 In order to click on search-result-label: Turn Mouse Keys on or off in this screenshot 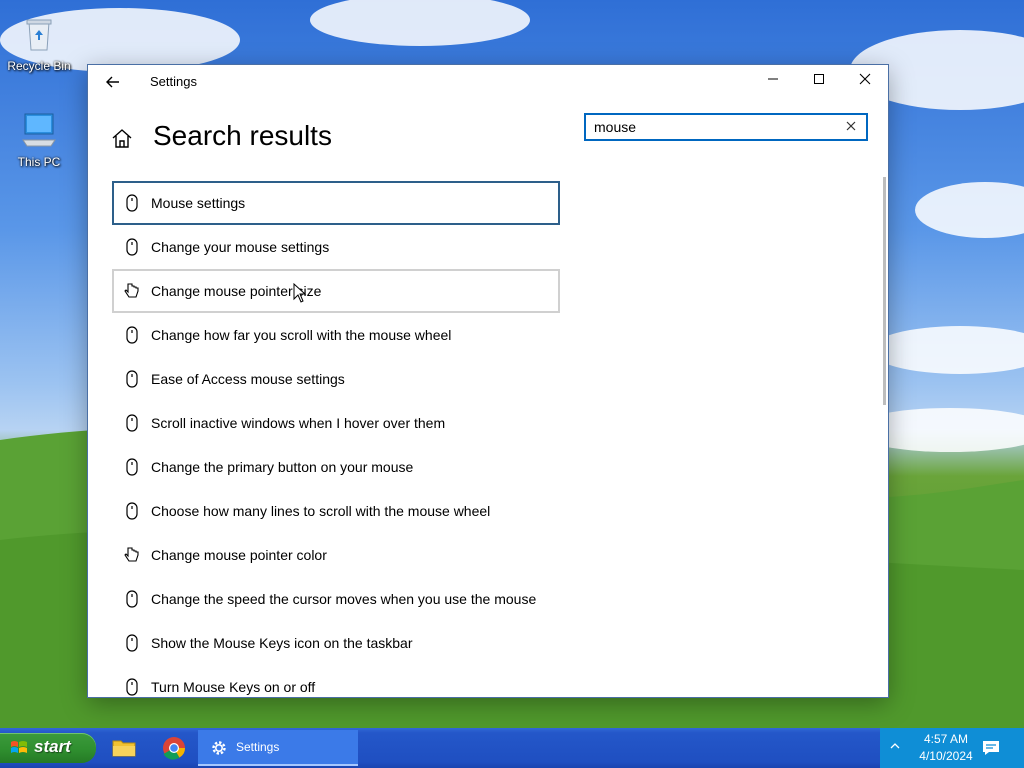, I will do `click(233, 687)`.